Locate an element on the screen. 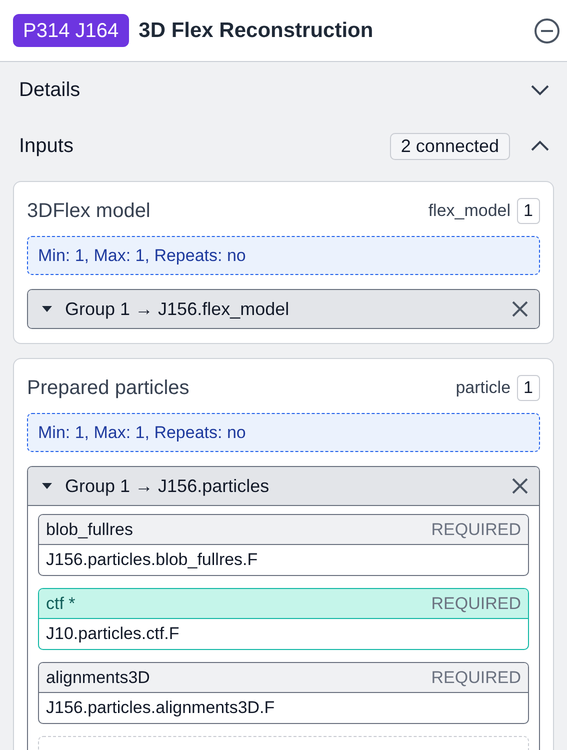  input-type: particle is located at coordinates (483, 388).